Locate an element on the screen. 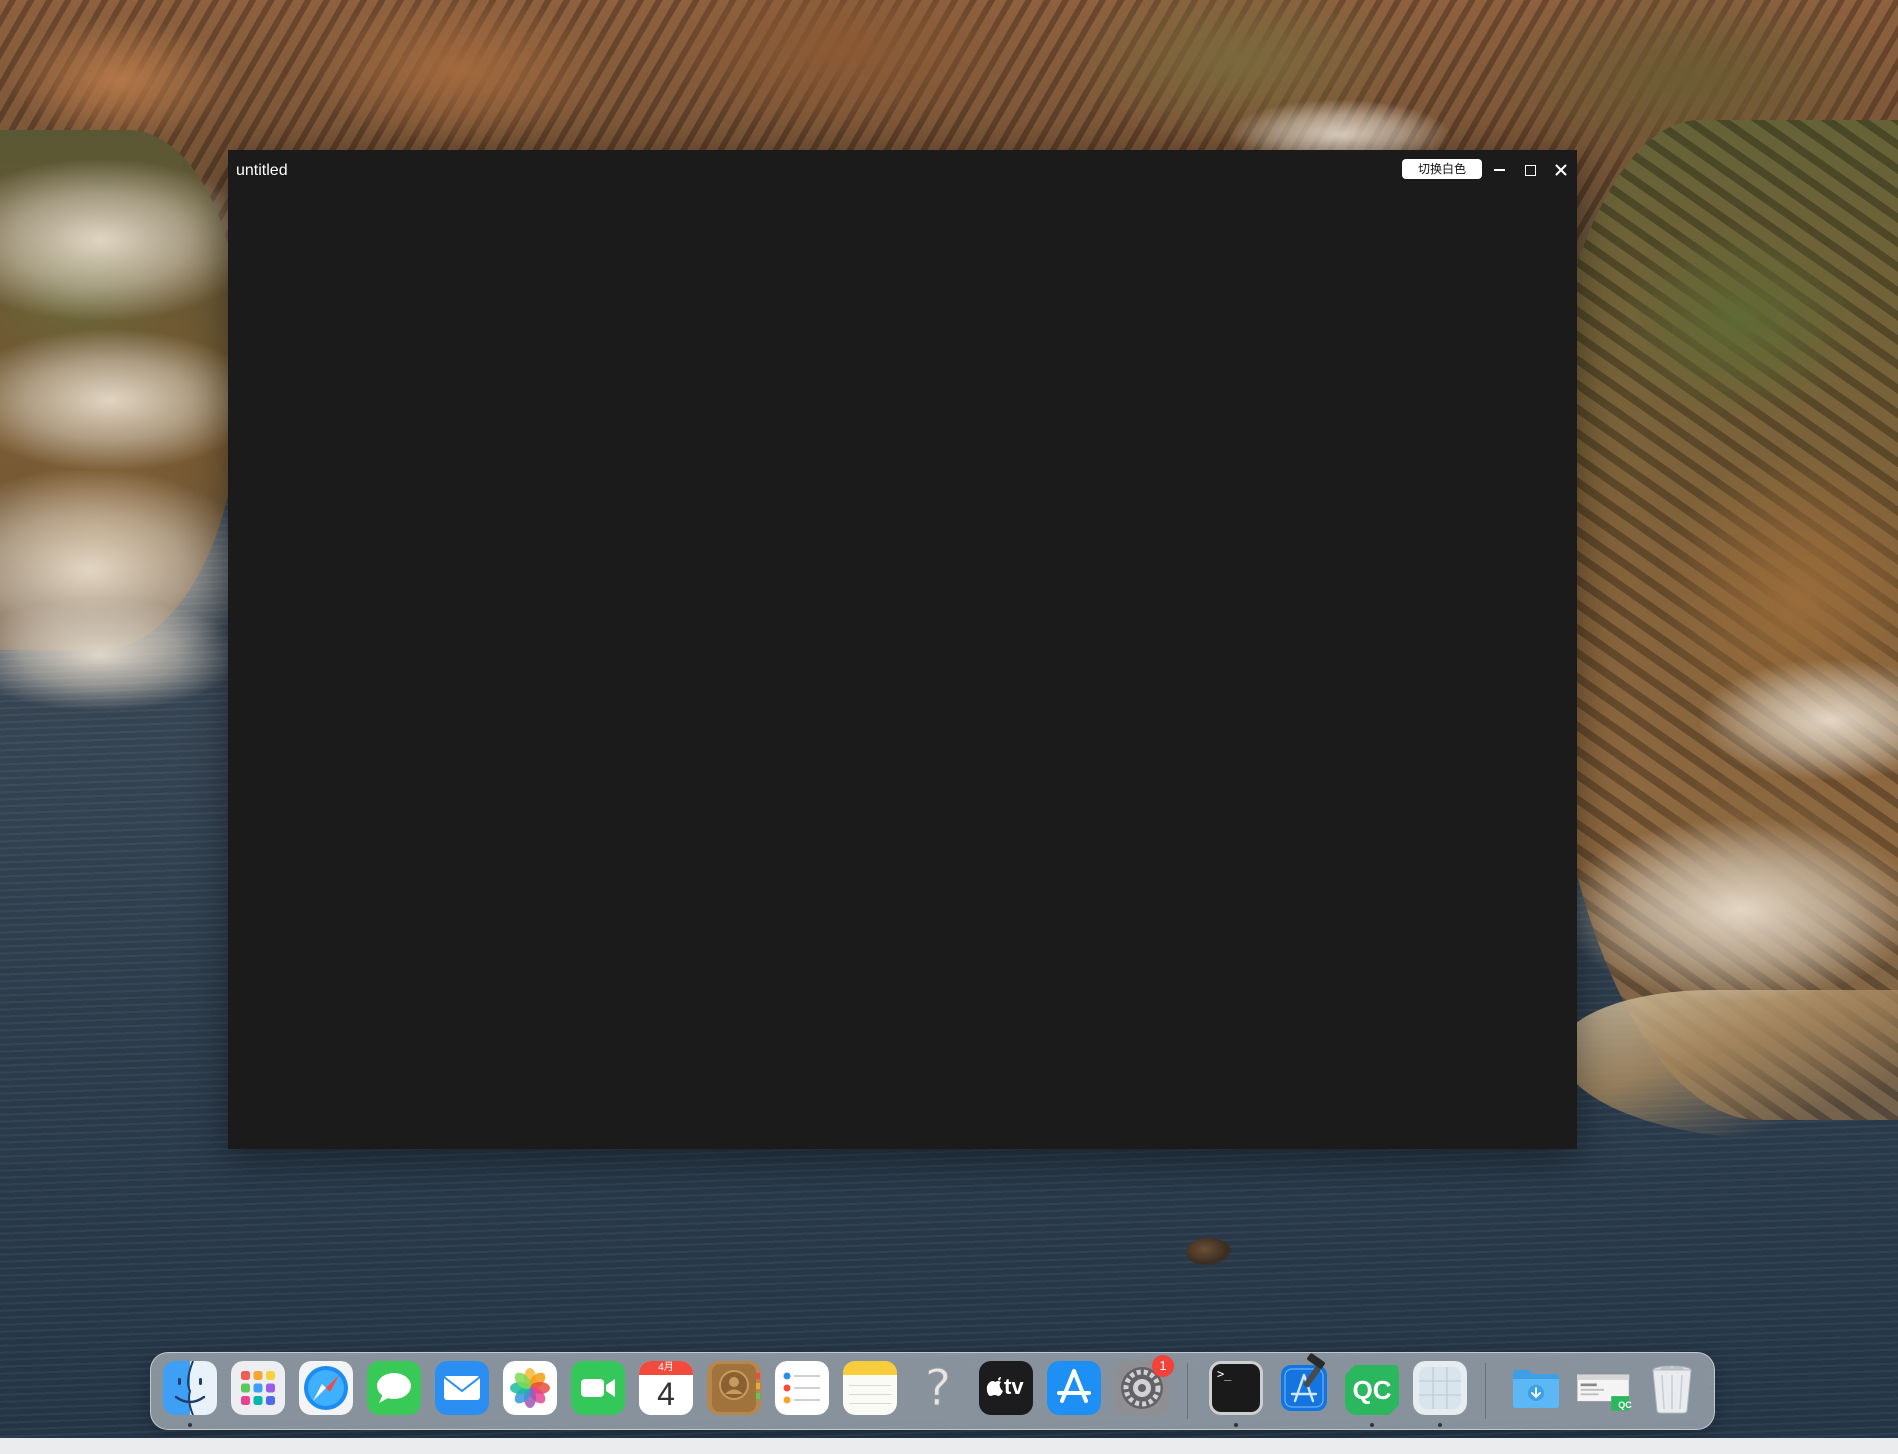 This screenshot has width=1898, height=1454. dock-item-terminal: >_ is located at coordinates (1236, 1388).